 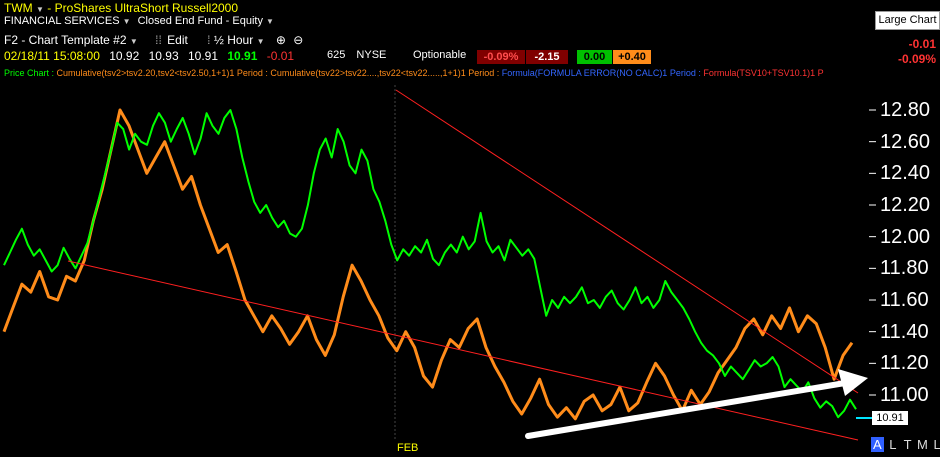 I want to click on instrument-name: ProShares UltraShort Russell2000, so click(x=146, y=8).